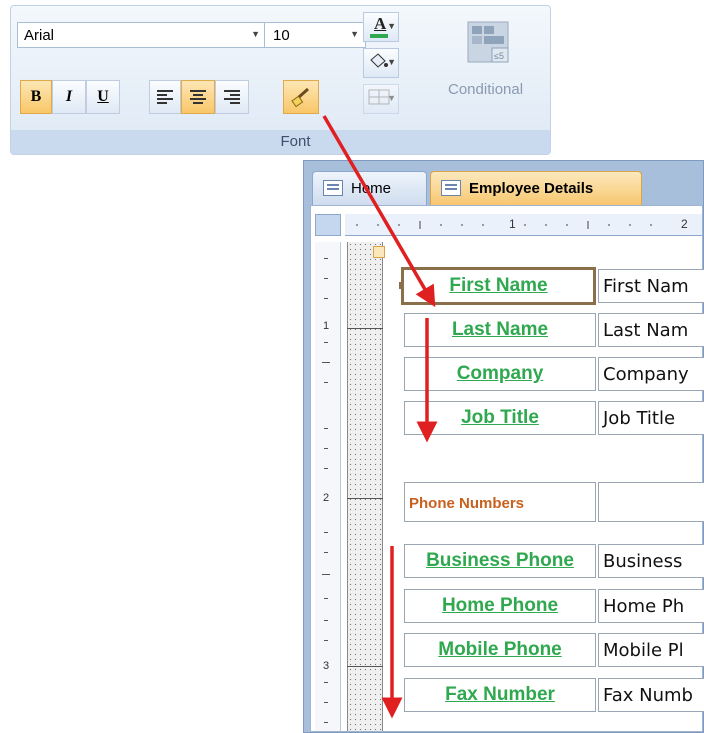  What do you see at coordinates (651, 650) in the screenshot?
I see `field-mobile-phone: Mobile Pl` at bounding box center [651, 650].